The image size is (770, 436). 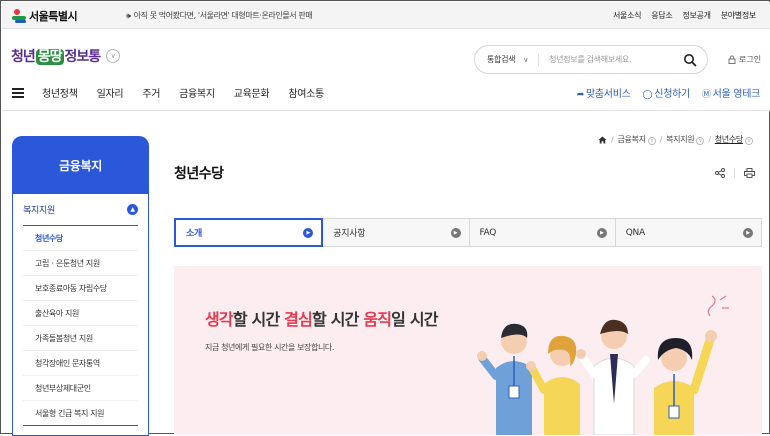 I want to click on nav-item-education-culture: 교육문화, so click(x=252, y=92).